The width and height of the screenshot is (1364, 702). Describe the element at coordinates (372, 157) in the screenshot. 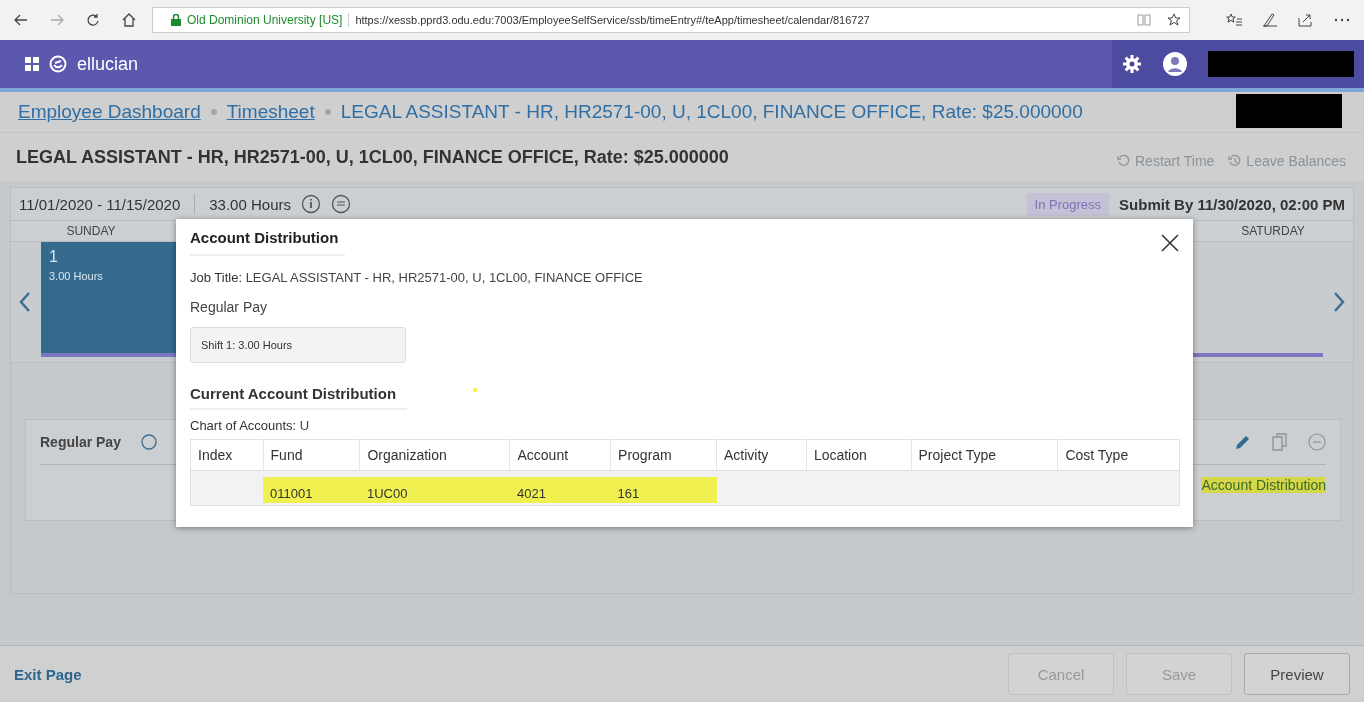

I see `page-title: LEGAL ASSISTANT - HR, HR2571-00, U, 1CL00, FINANCE OFFICE, Rate: $25.000000` at that location.